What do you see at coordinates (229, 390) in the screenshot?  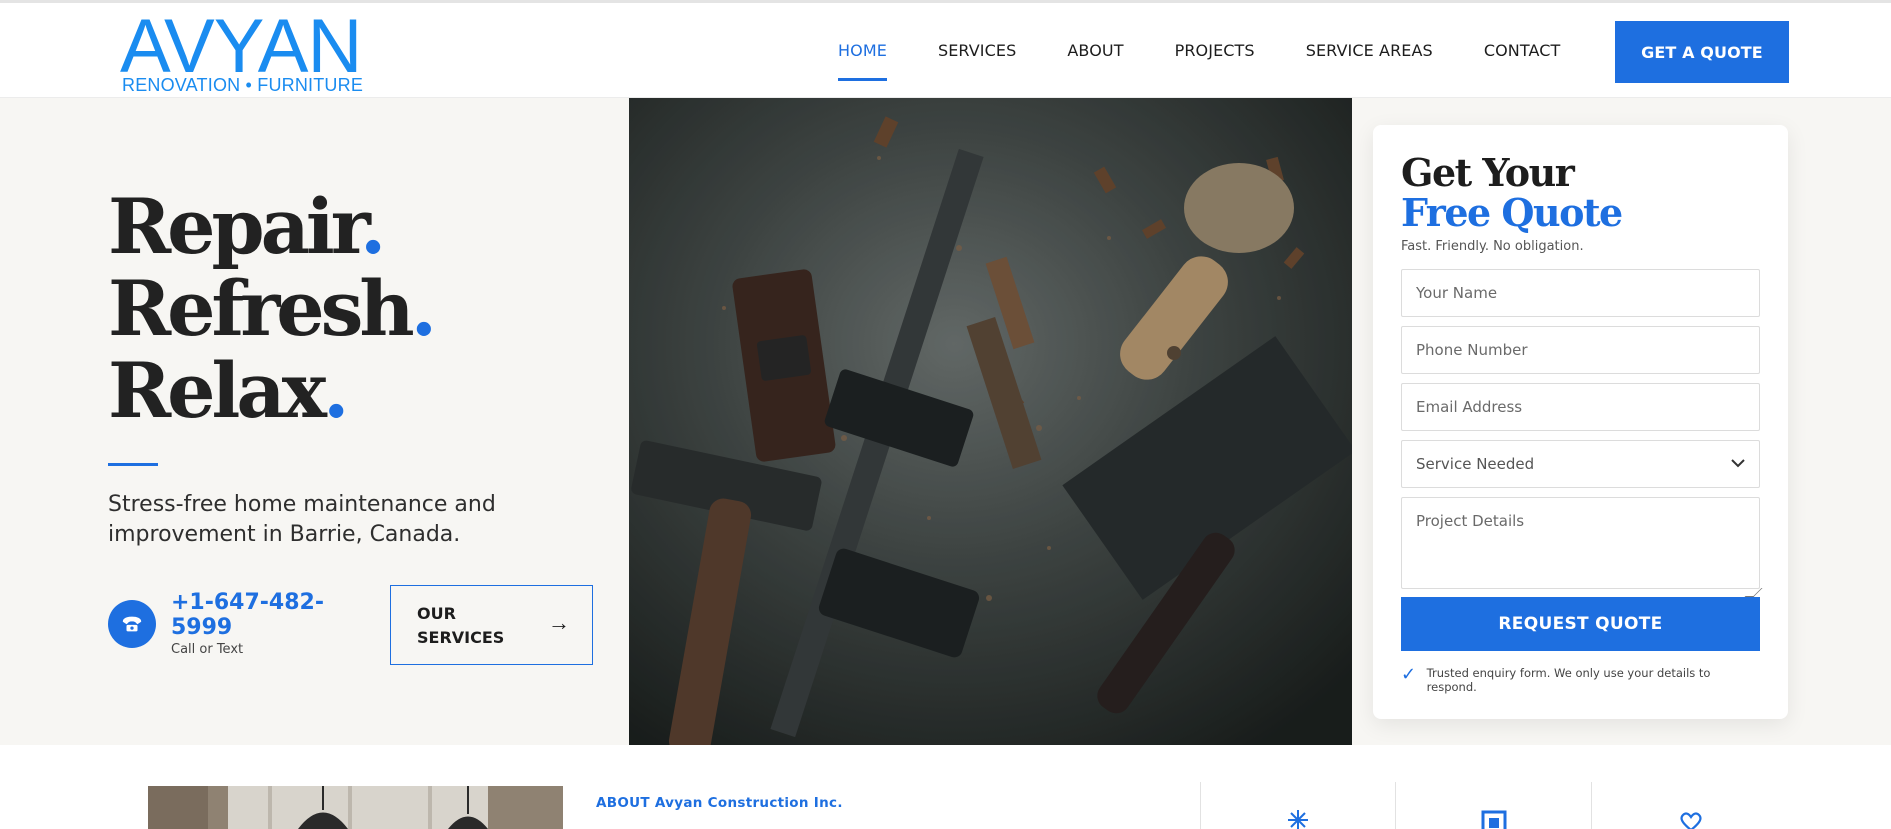 I see `headline-line-3: Relax.` at bounding box center [229, 390].